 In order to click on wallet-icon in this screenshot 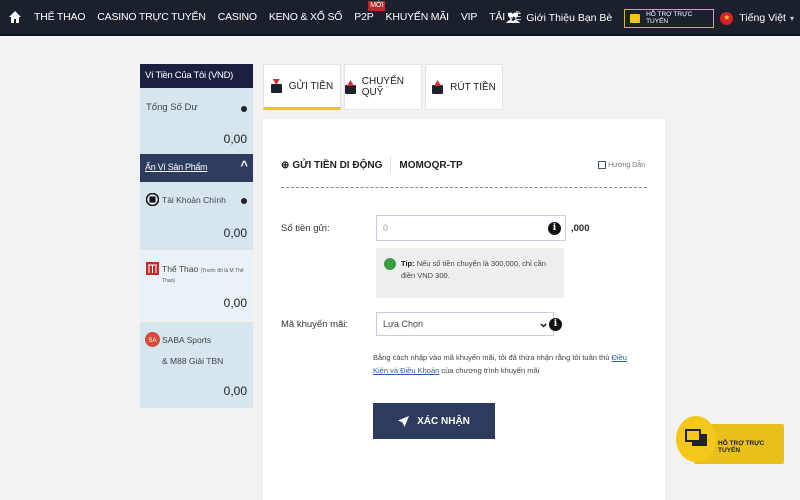, I will do `click(152, 199)`.